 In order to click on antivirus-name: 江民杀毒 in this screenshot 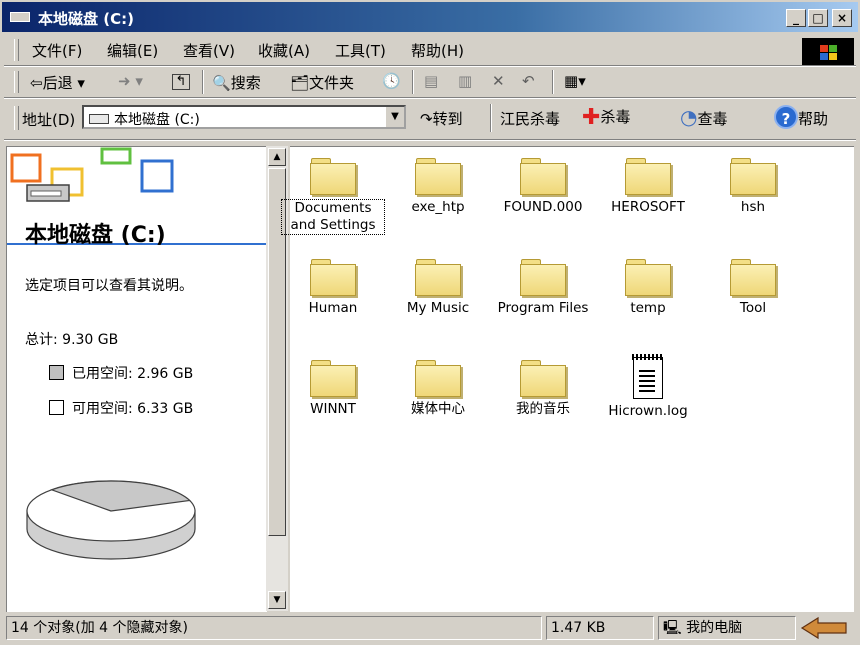, I will do `click(530, 119)`.